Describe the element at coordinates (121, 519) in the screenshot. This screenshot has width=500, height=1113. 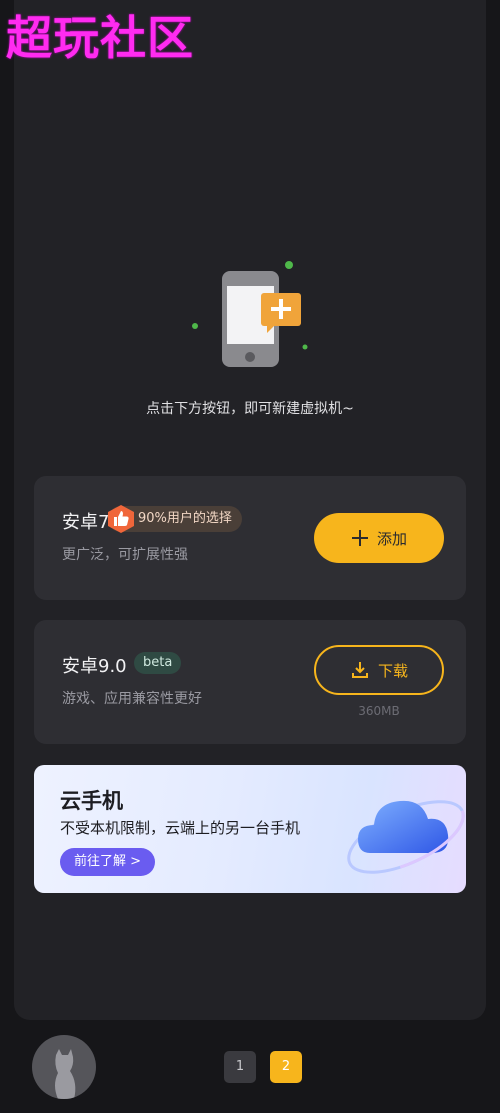
I see `thumbs-up-icon` at that location.